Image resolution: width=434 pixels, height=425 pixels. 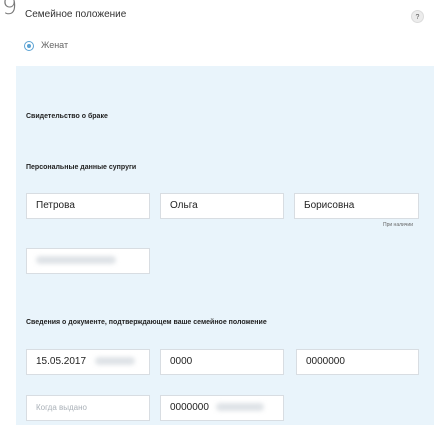 I want to click on document-date-field: 15.05.2017, so click(x=88, y=362).